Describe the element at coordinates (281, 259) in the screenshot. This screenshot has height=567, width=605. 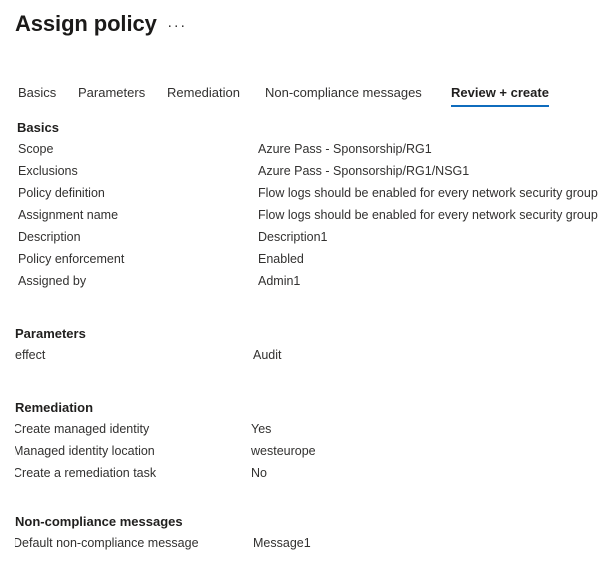
I see `row-value-policy-enforcement: Enabled` at that location.